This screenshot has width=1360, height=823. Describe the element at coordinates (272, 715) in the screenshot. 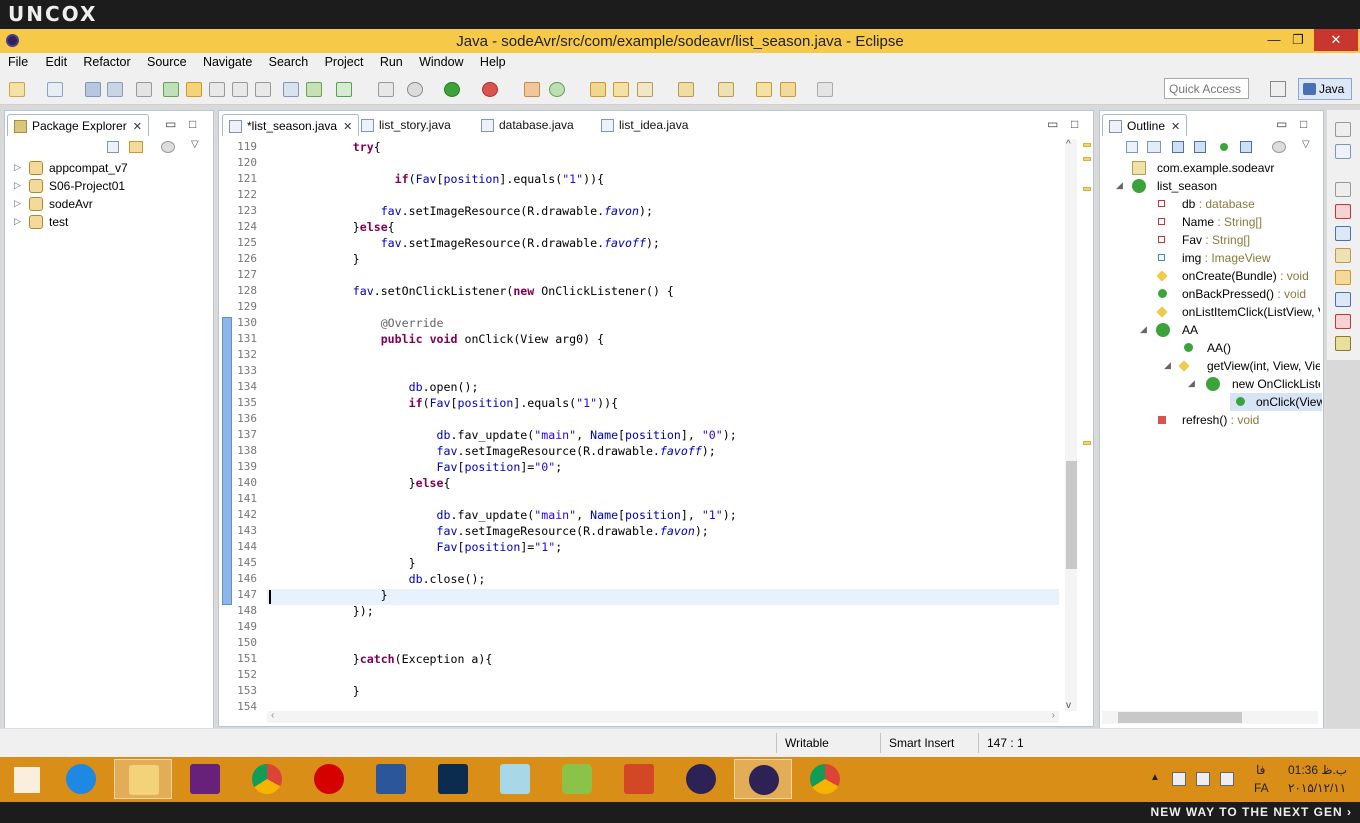

I see `scroll-left-icon: ‹` at that location.